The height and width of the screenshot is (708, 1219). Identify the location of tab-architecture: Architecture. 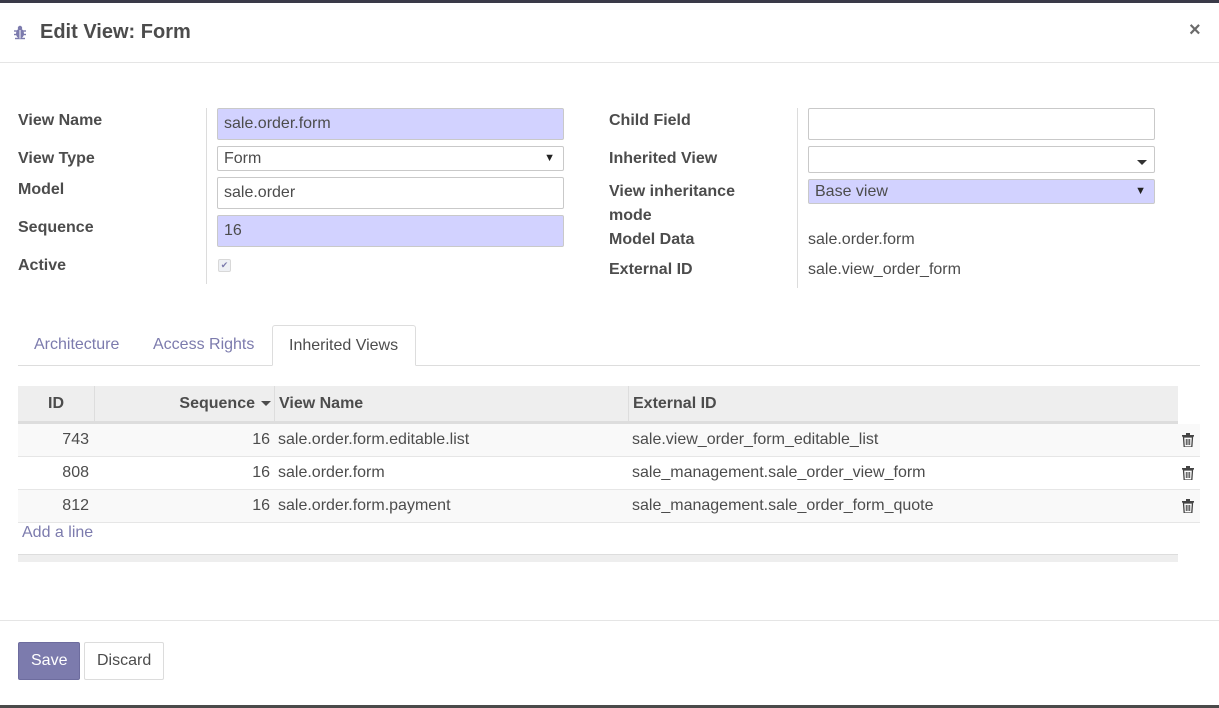
(76, 345).